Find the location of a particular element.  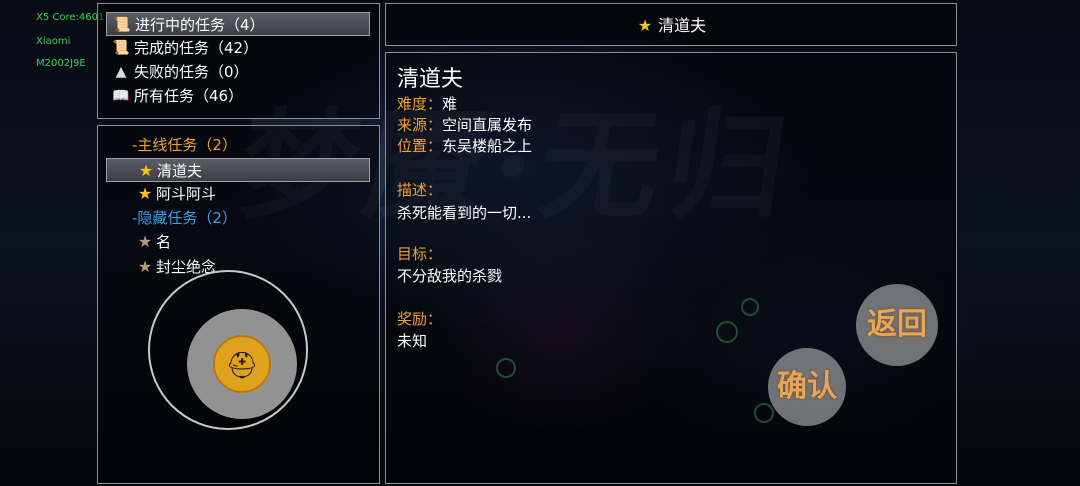

group-main-tasks: -主线任务（2） is located at coordinates (238, 145).